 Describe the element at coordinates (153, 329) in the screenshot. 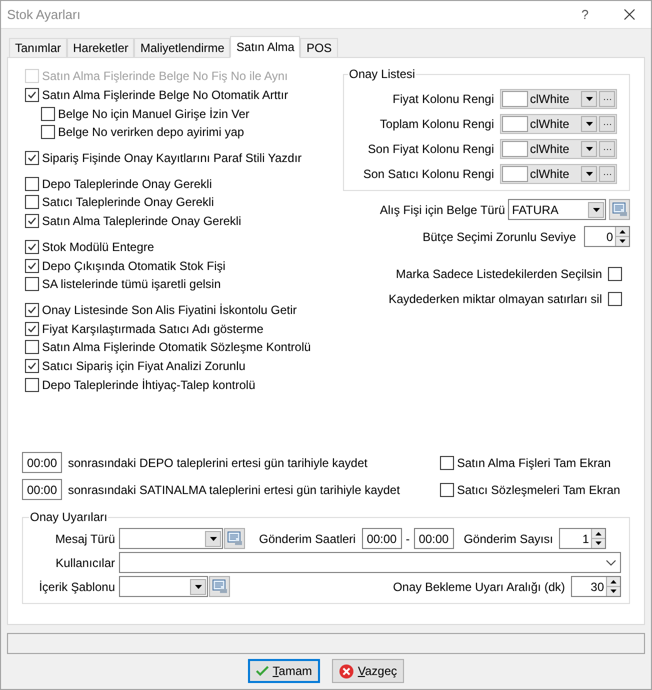

I see `checkbox-label: Fiyat Karşılaştırmada Satıcı Adı gösterme` at that location.